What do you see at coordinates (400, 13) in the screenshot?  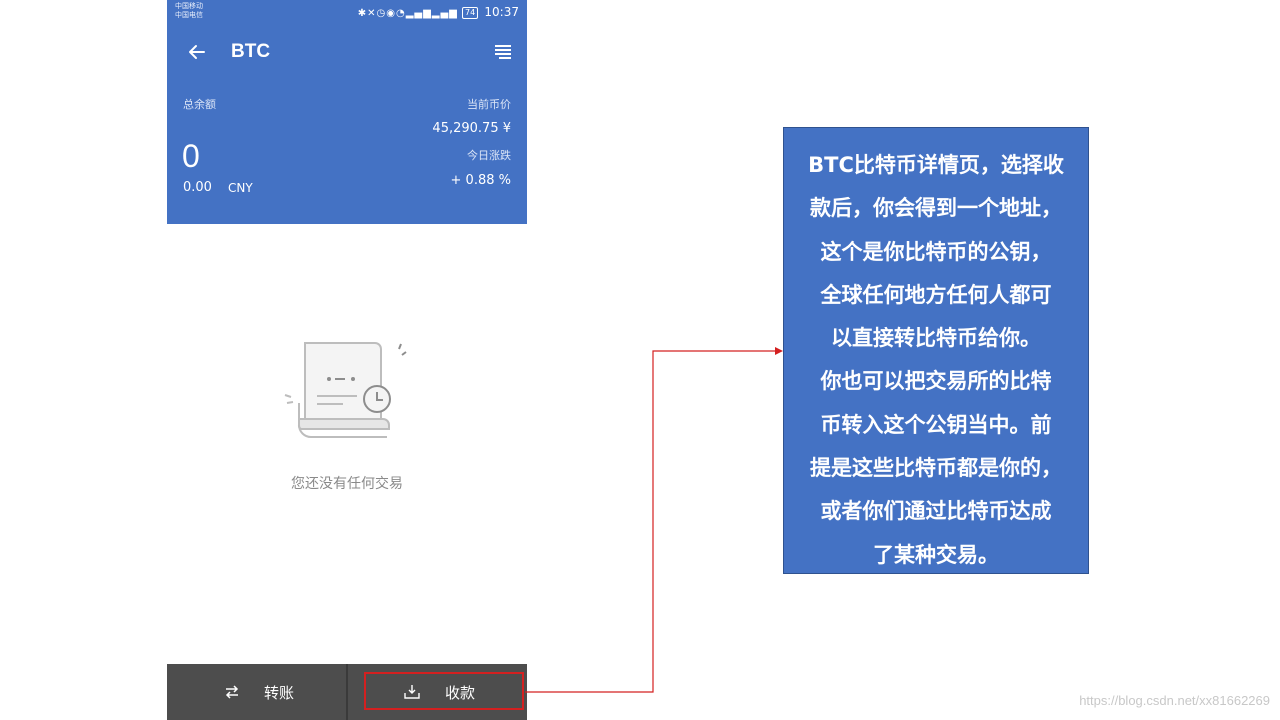 I see `wifi-icon: ◔` at bounding box center [400, 13].